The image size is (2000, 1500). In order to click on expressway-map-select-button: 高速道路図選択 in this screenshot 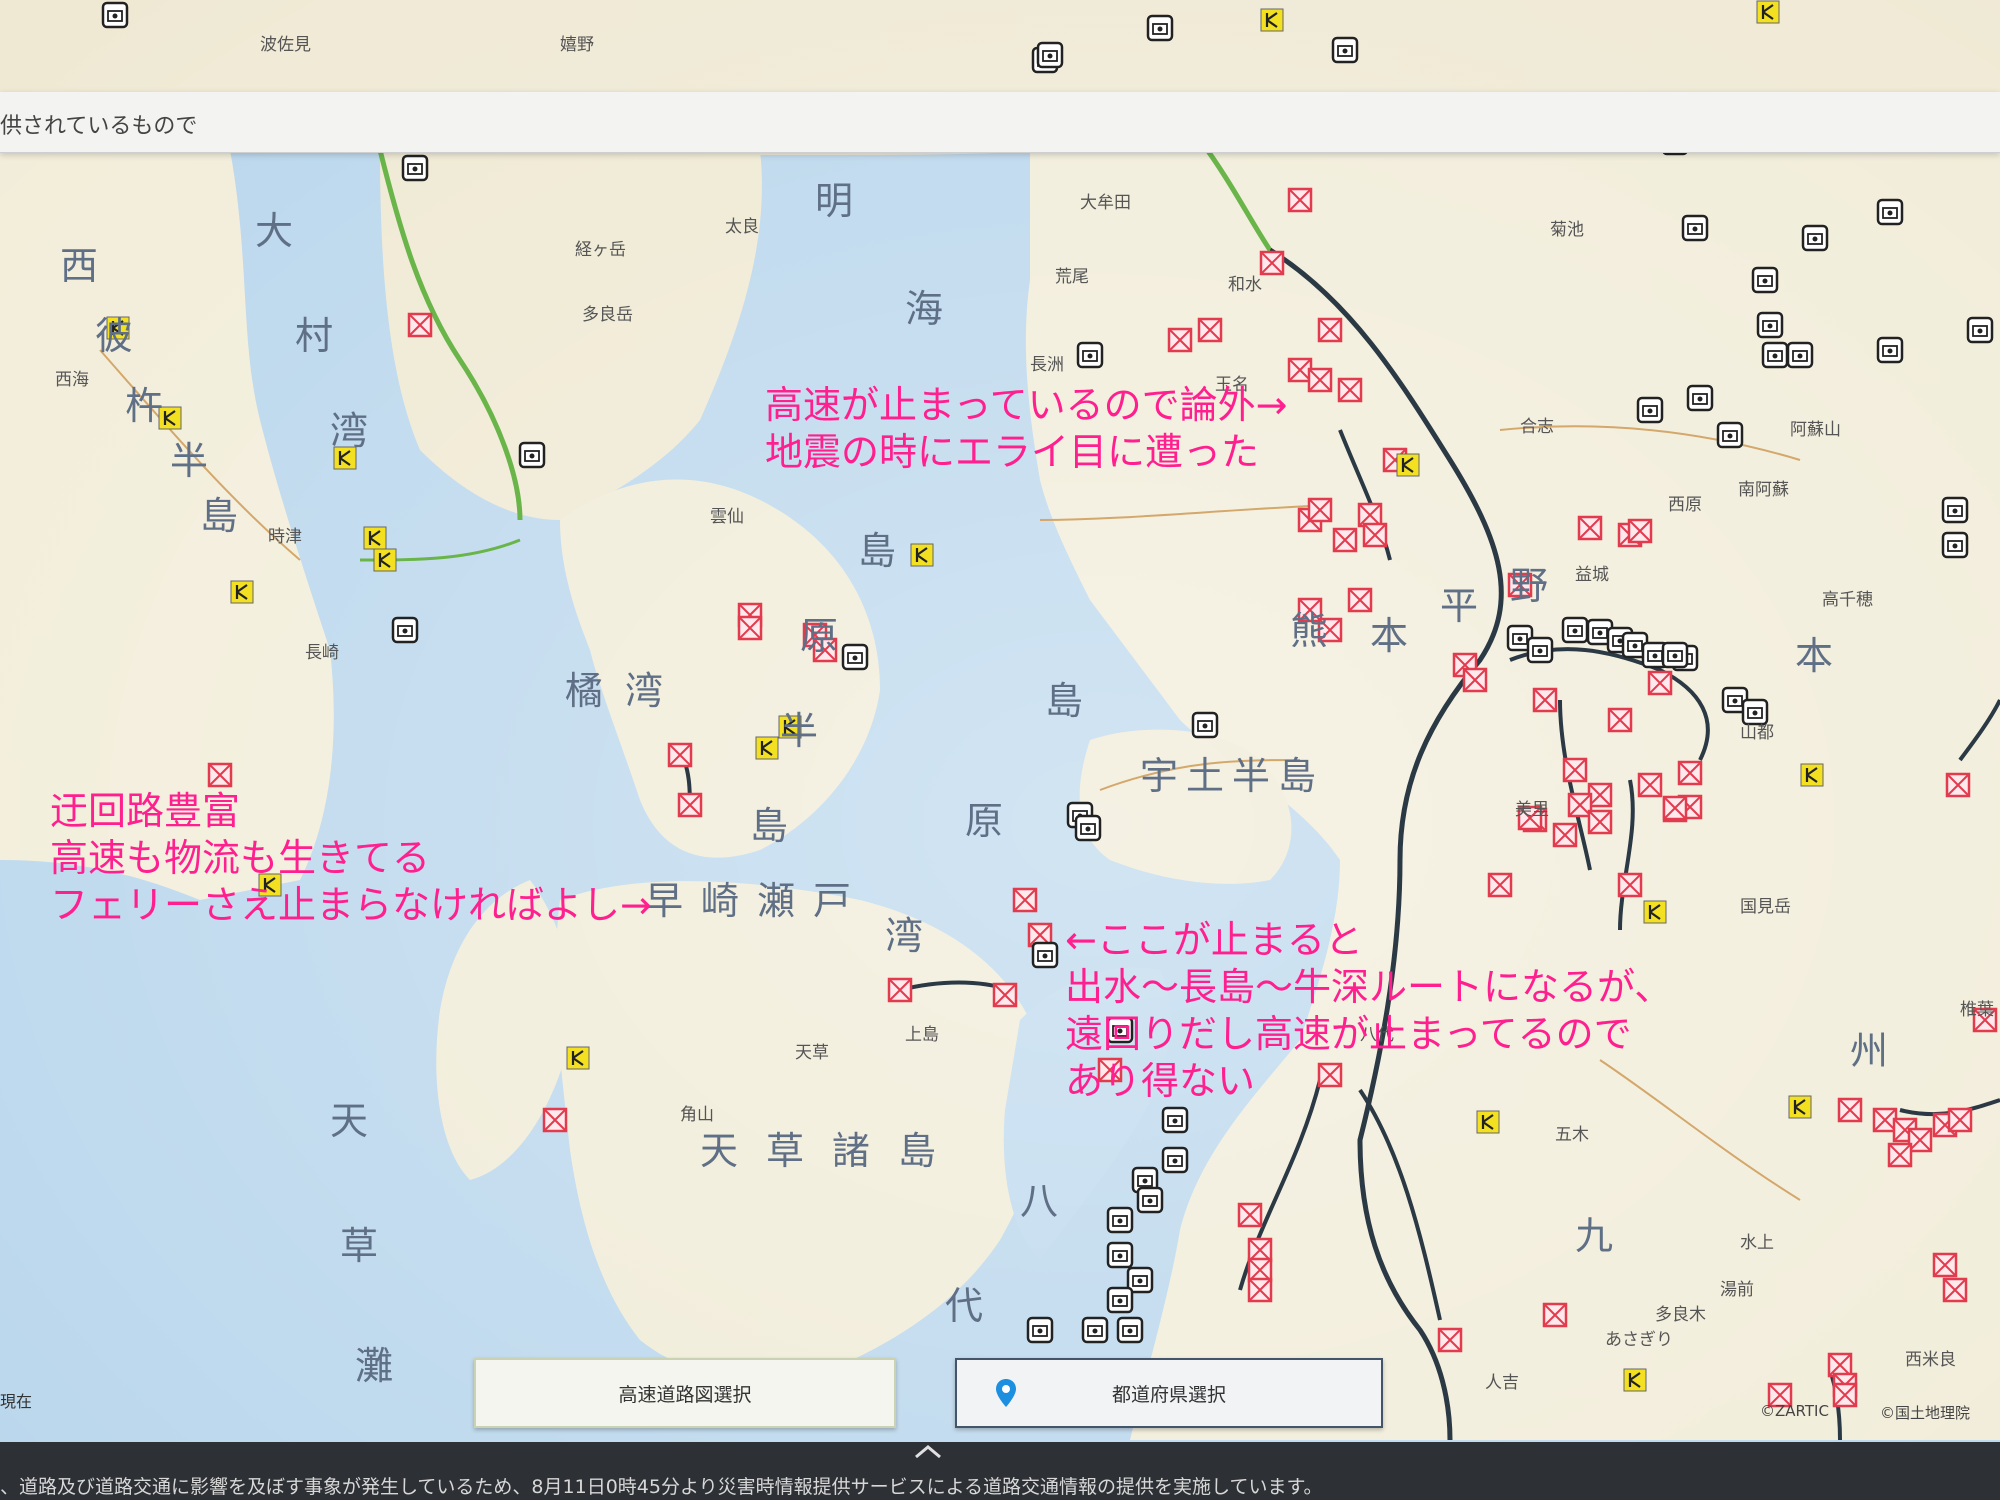, I will do `click(685, 1393)`.